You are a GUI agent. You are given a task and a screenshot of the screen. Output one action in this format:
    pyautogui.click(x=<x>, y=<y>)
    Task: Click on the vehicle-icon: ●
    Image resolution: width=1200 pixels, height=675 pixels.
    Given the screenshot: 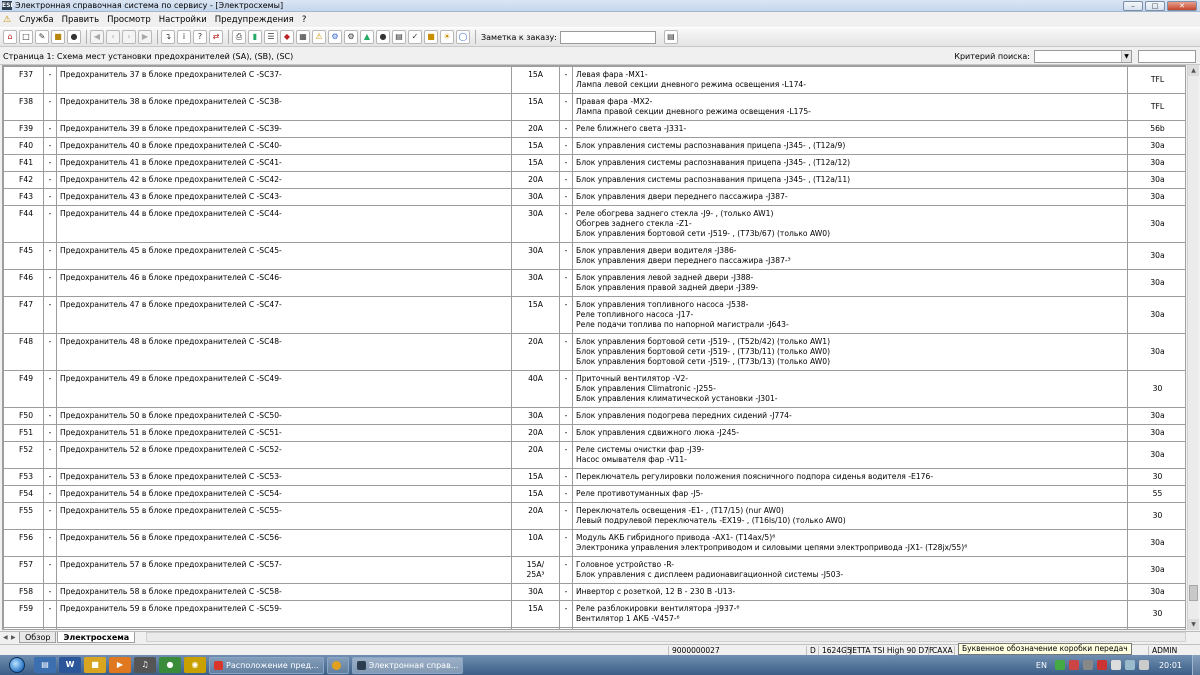 What is the action you would take?
    pyautogui.click(x=383, y=37)
    